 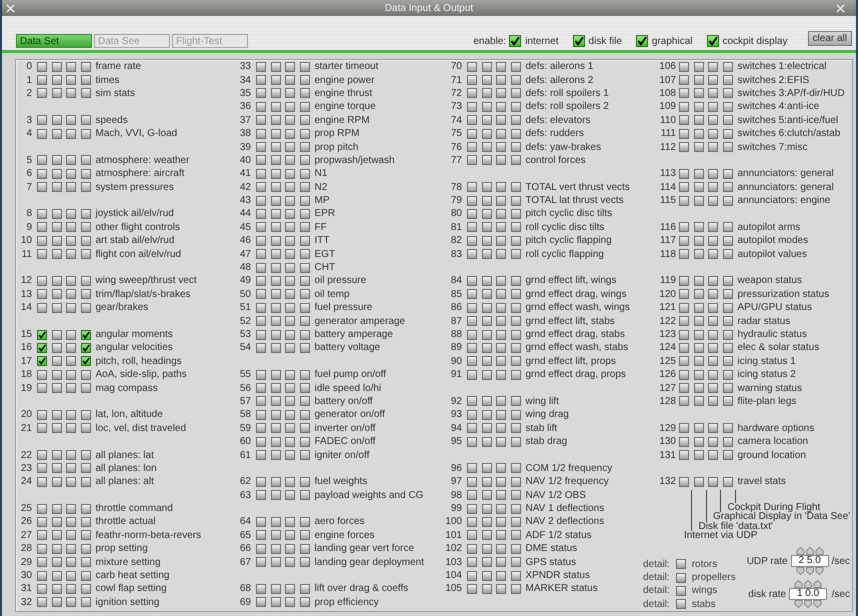 I want to click on data-label: grnd effect drag, wings, so click(x=576, y=294).